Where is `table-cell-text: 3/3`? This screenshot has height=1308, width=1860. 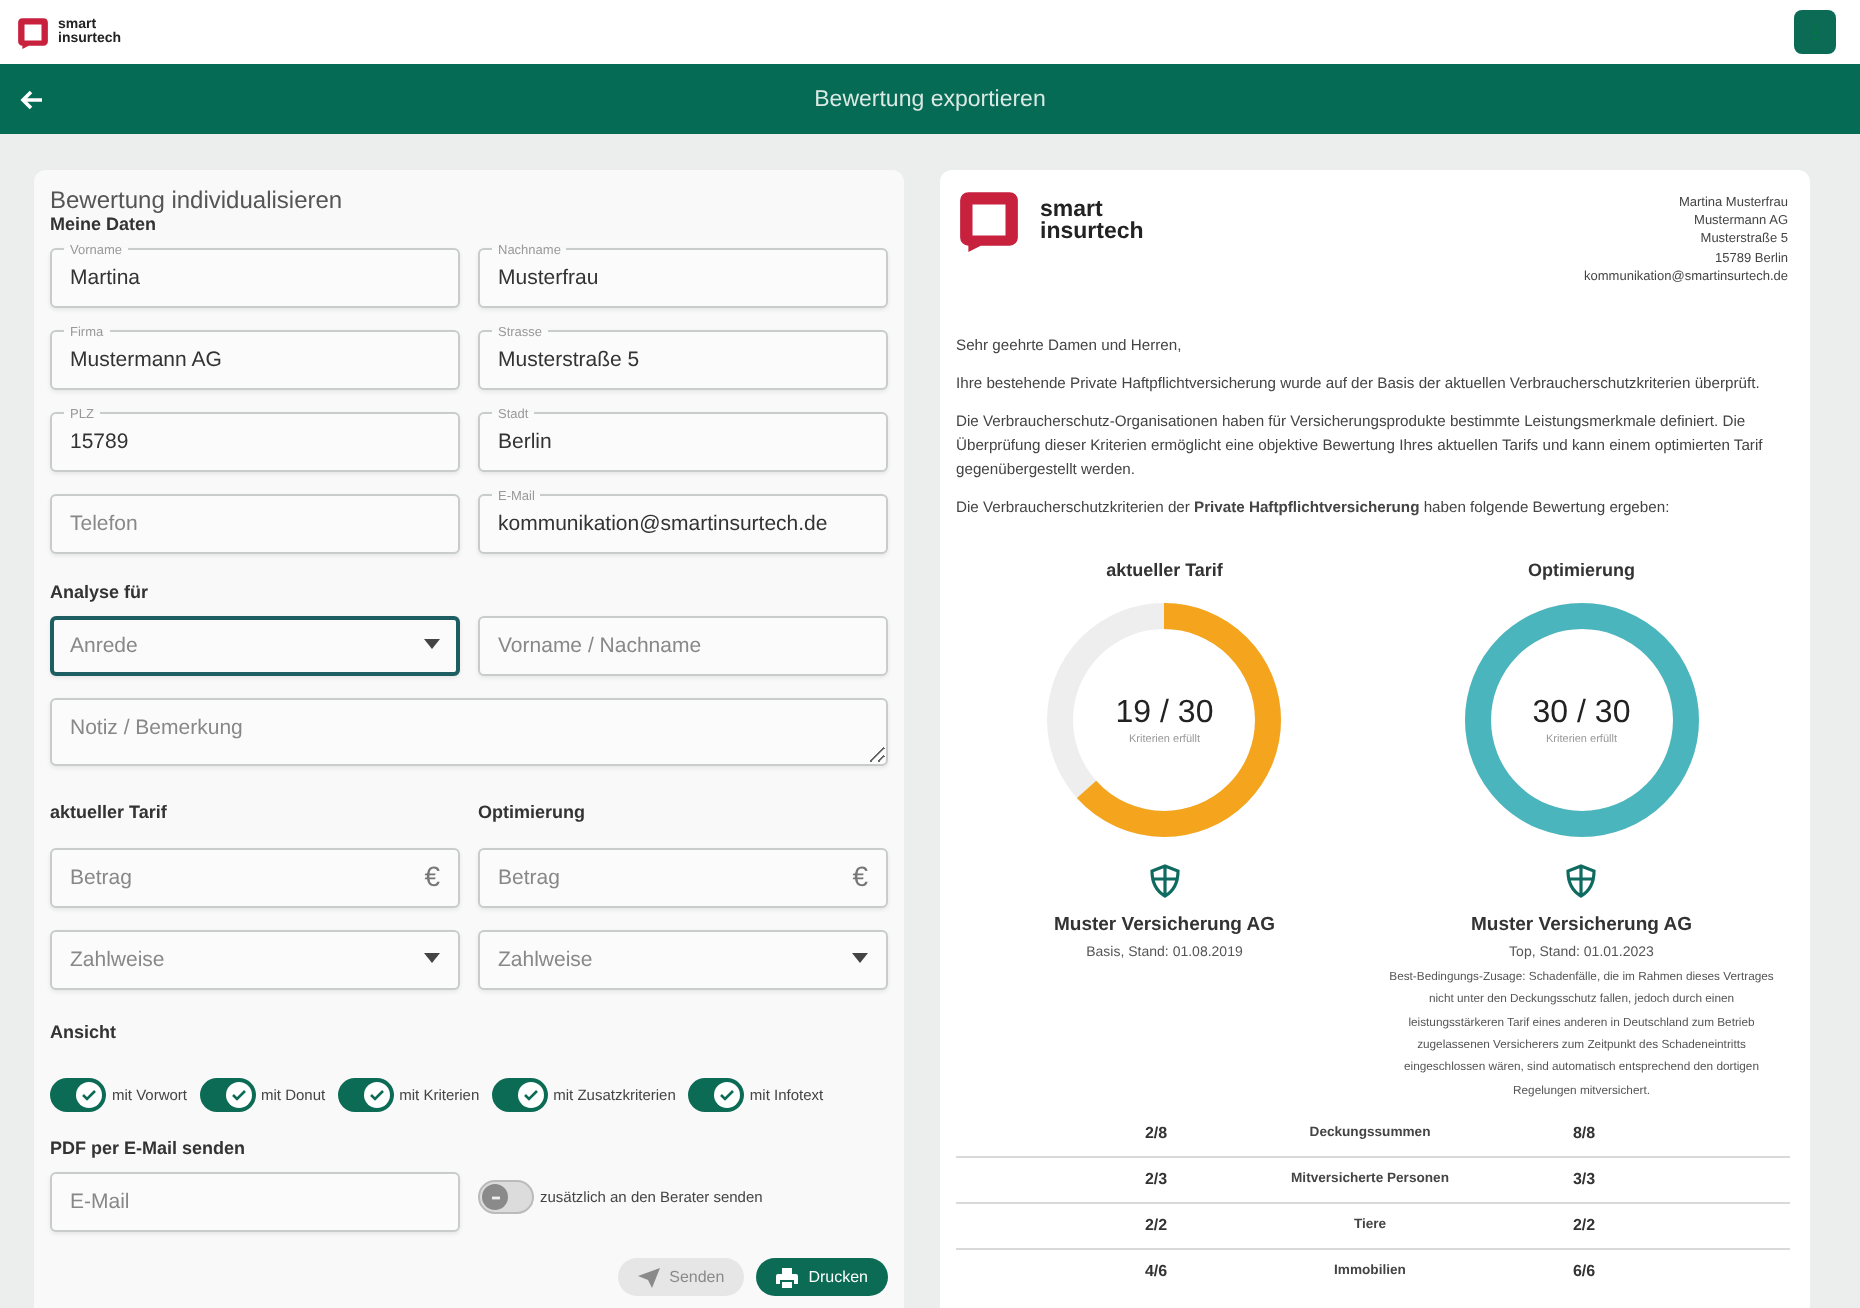
table-cell-text: 3/3 is located at coordinates (1584, 1179).